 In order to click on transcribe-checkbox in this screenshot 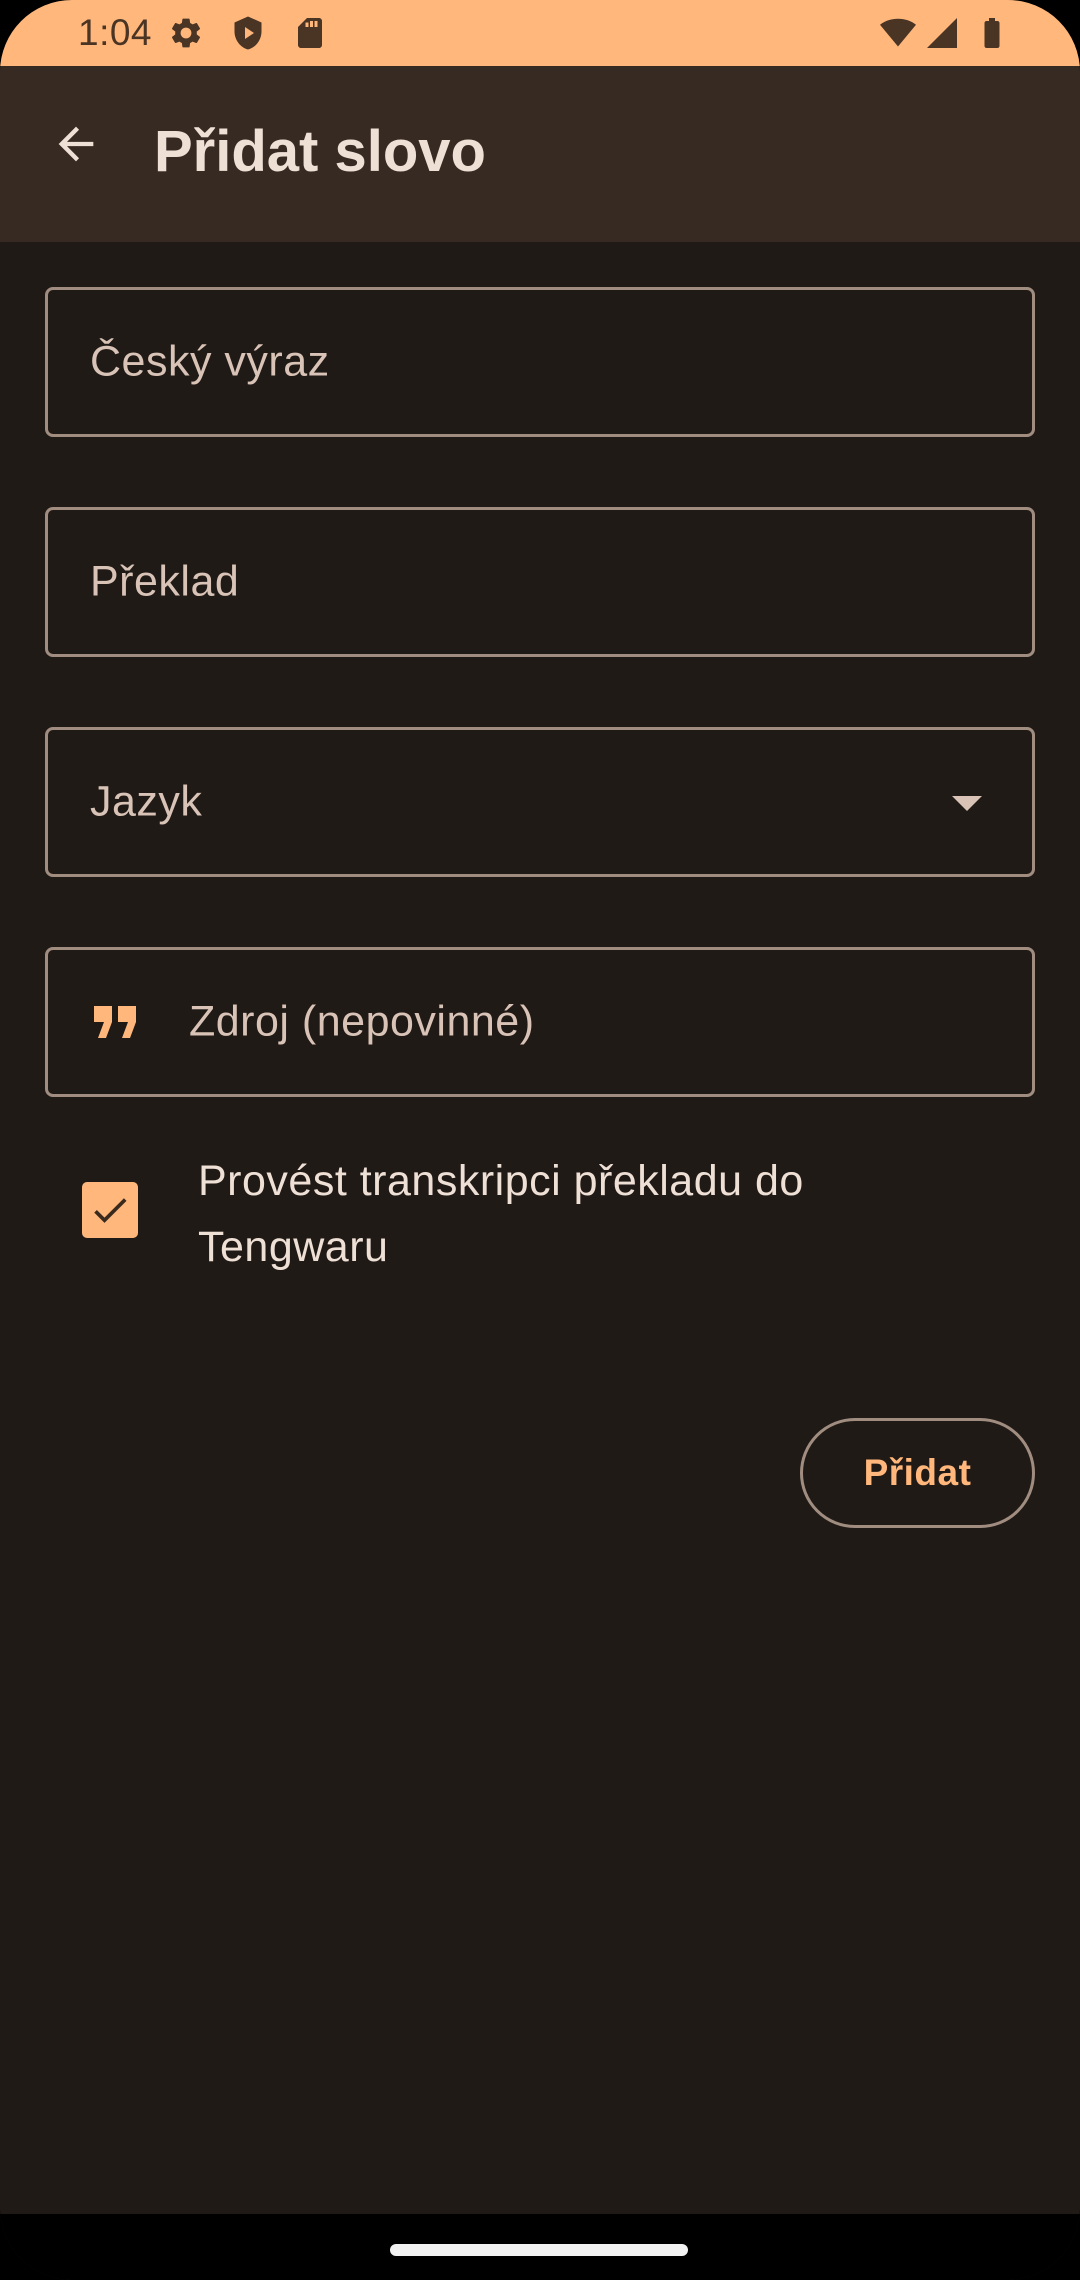, I will do `click(110, 1210)`.